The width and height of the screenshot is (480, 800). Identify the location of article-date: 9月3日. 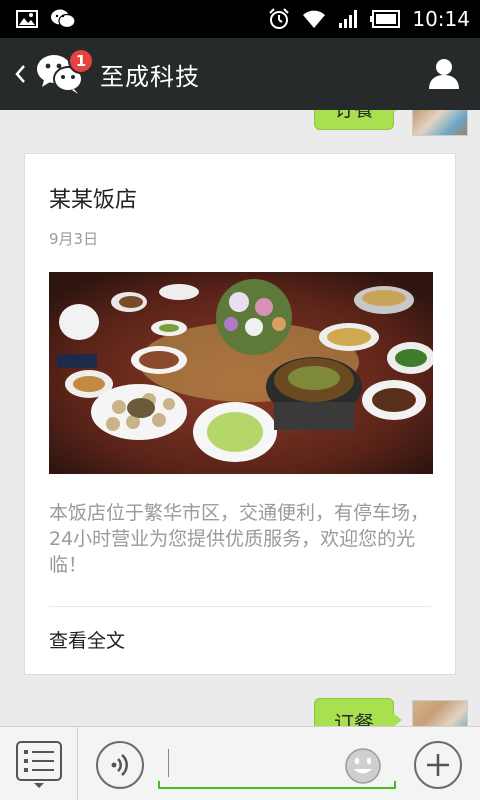
(74, 239).